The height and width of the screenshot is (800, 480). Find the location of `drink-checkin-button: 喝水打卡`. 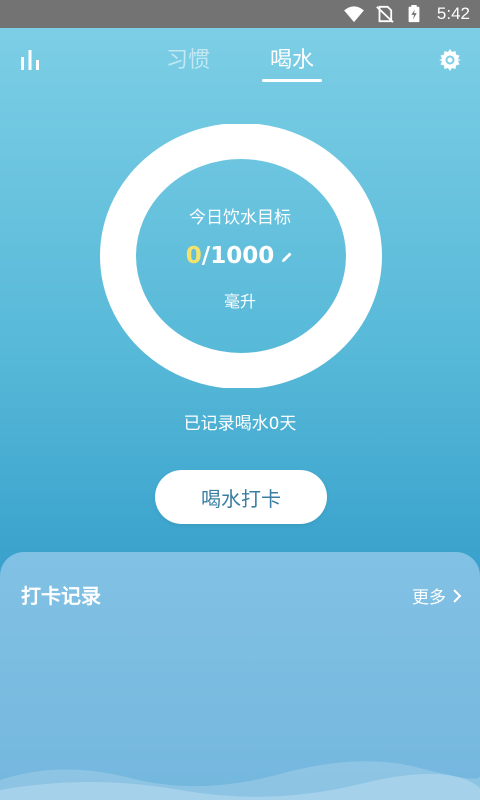

drink-checkin-button: 喝水打卡 is located at coordinates (241, 497).